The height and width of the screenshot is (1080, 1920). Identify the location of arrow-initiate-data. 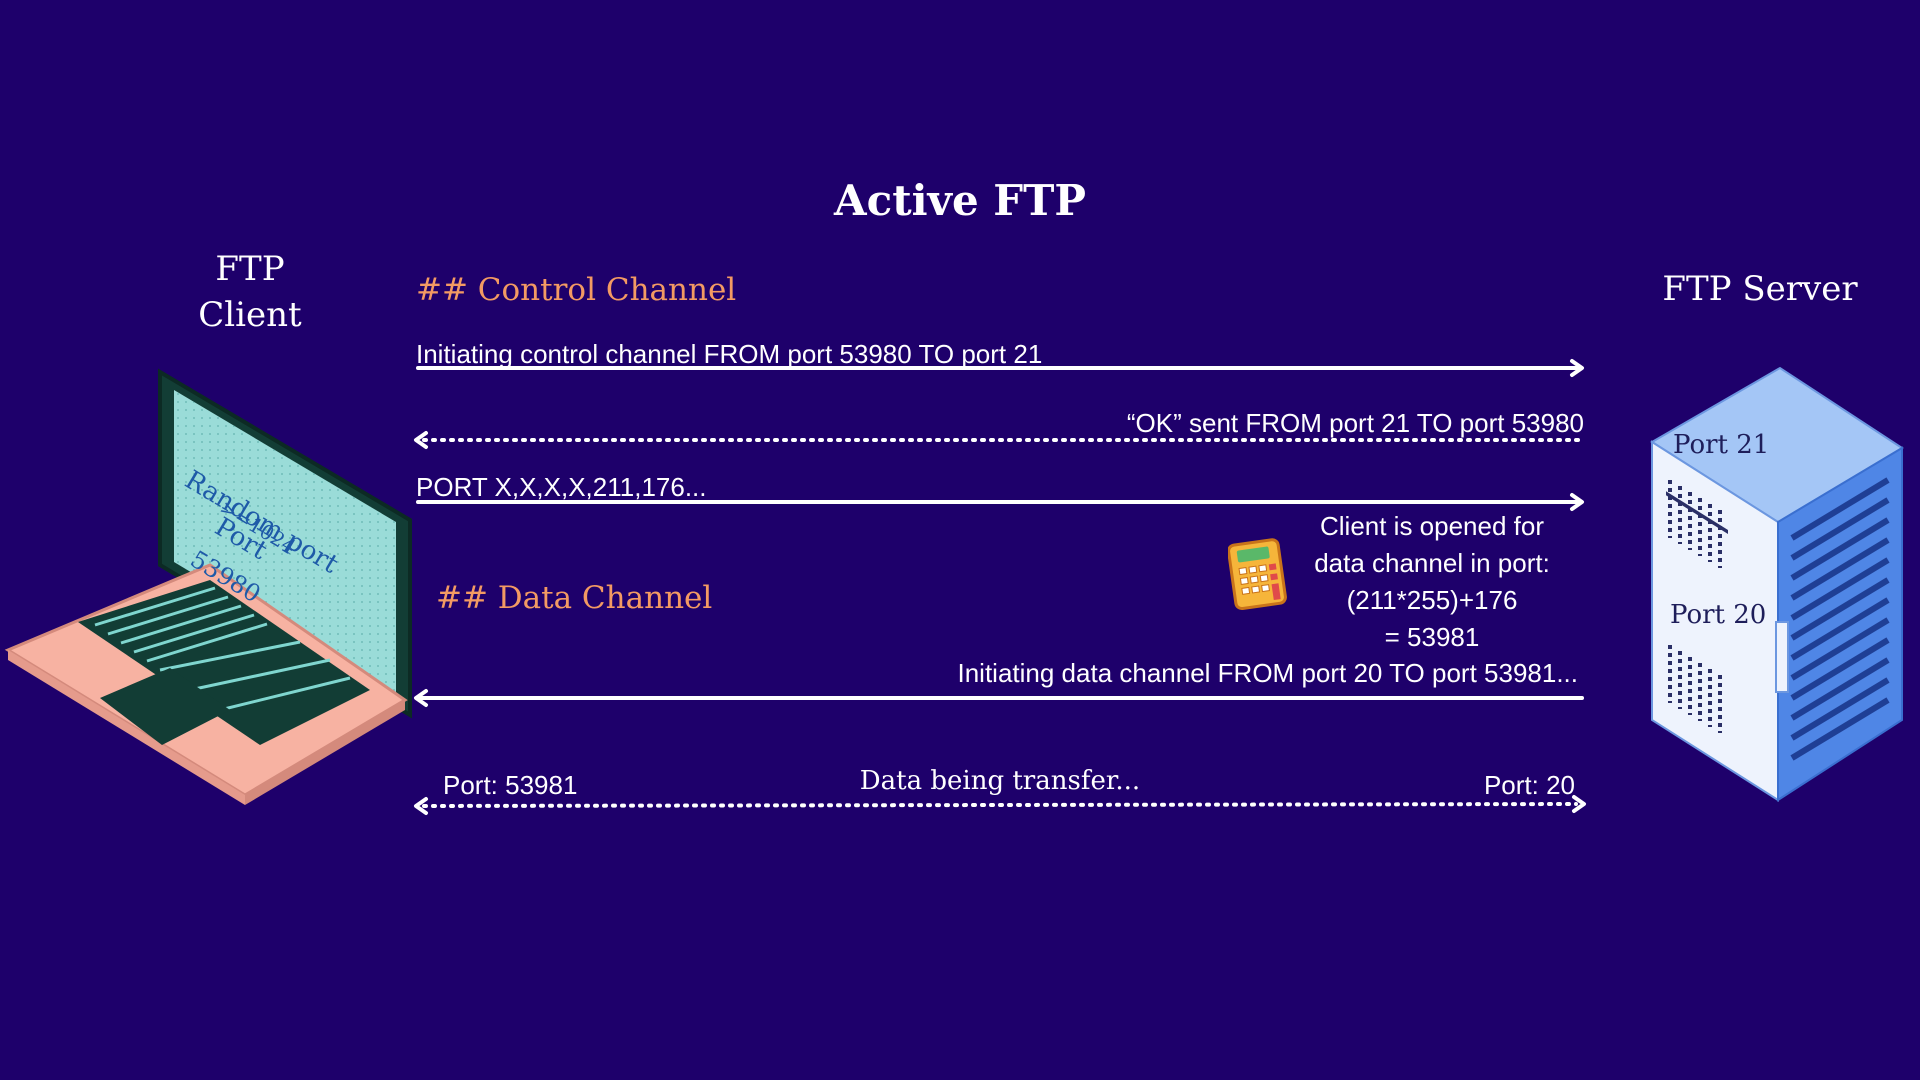
(999, 698).